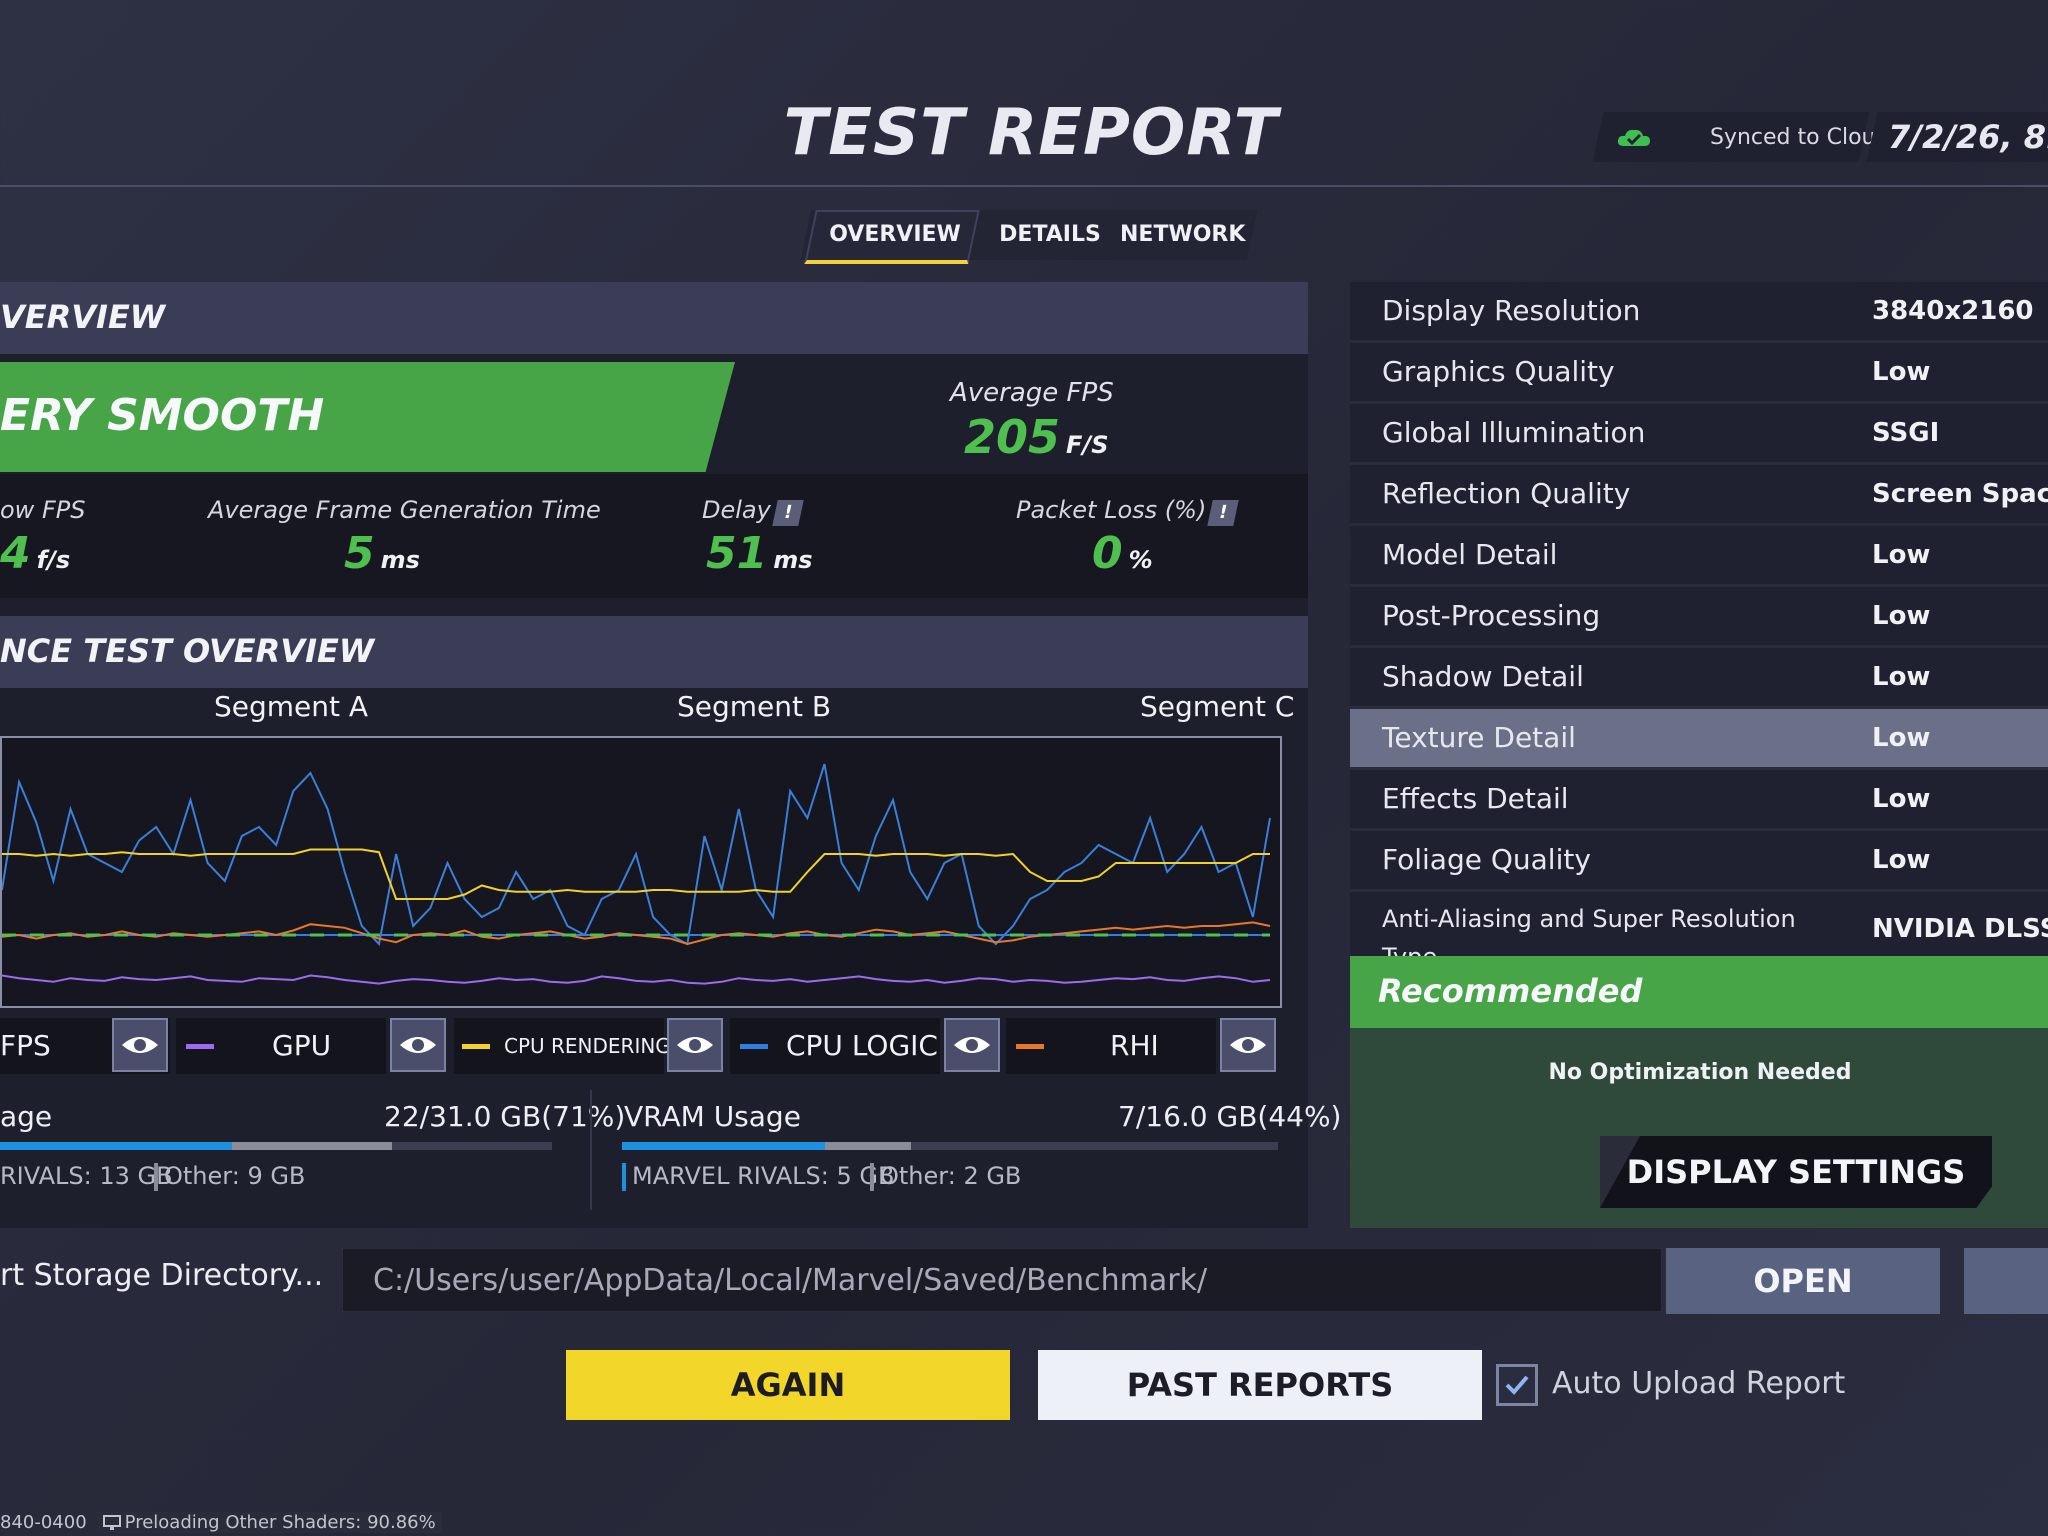 This screenshot has width=2048, height=1536. What do you see at coordinates (1030, 1046) in the screenshot?
I see `legend-rhi-swatch` at bounding box center [1030, 1046].